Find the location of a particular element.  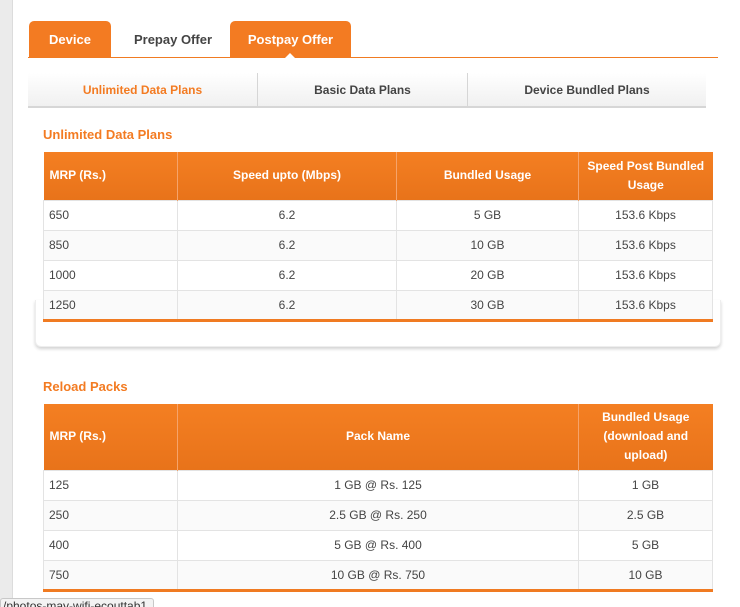

subtab-basic-data-plans: Basic Data Plans is located at coordinates (363, 89).